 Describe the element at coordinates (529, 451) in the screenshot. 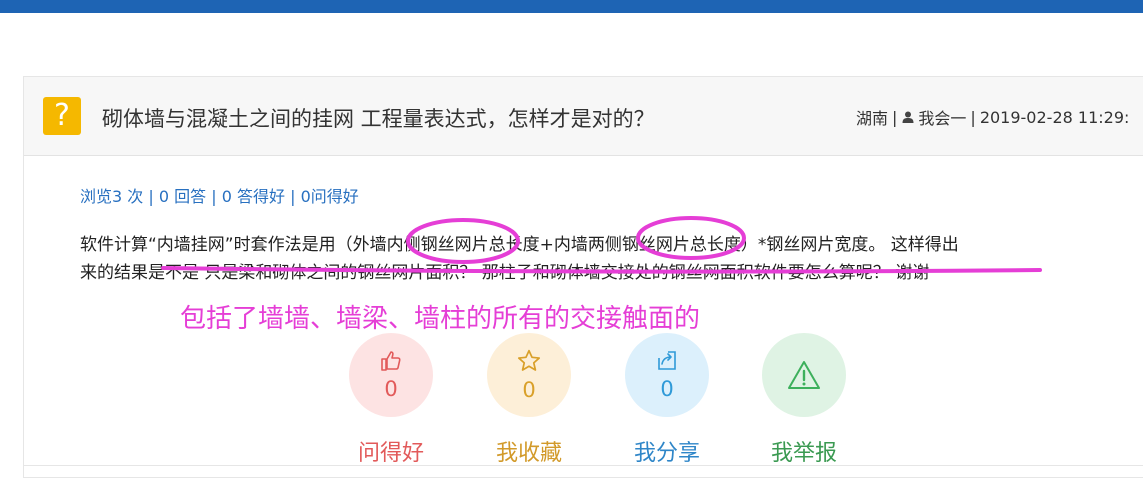

I see `favorite-label: 我收藏` at that location.